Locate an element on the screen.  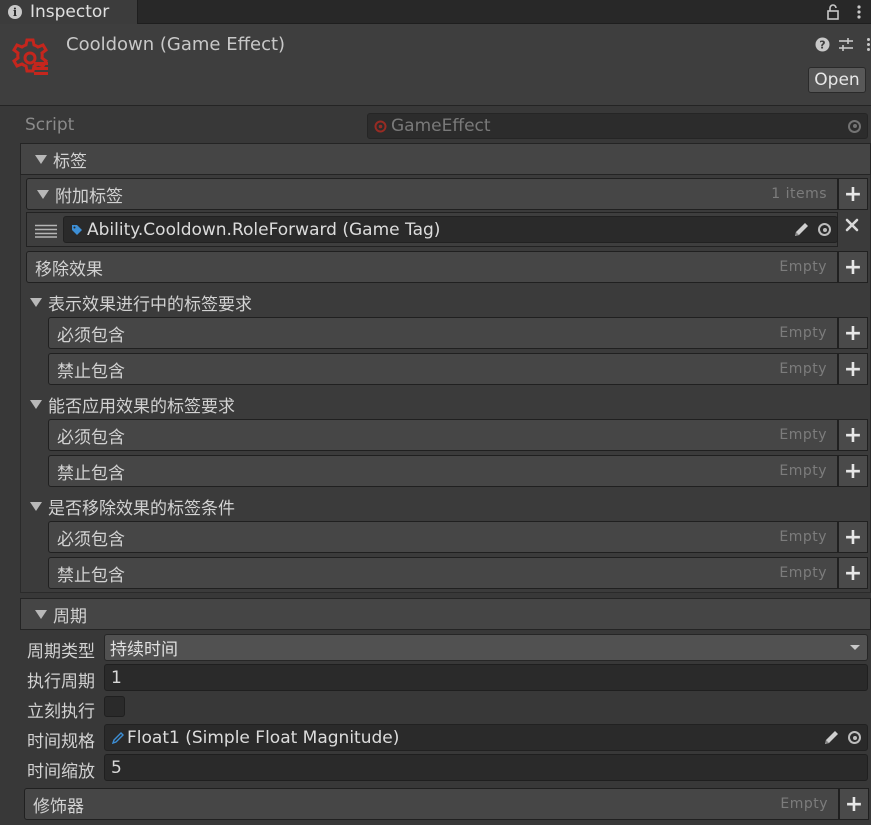
help-icon: ? is located at coordinates (822, 47).